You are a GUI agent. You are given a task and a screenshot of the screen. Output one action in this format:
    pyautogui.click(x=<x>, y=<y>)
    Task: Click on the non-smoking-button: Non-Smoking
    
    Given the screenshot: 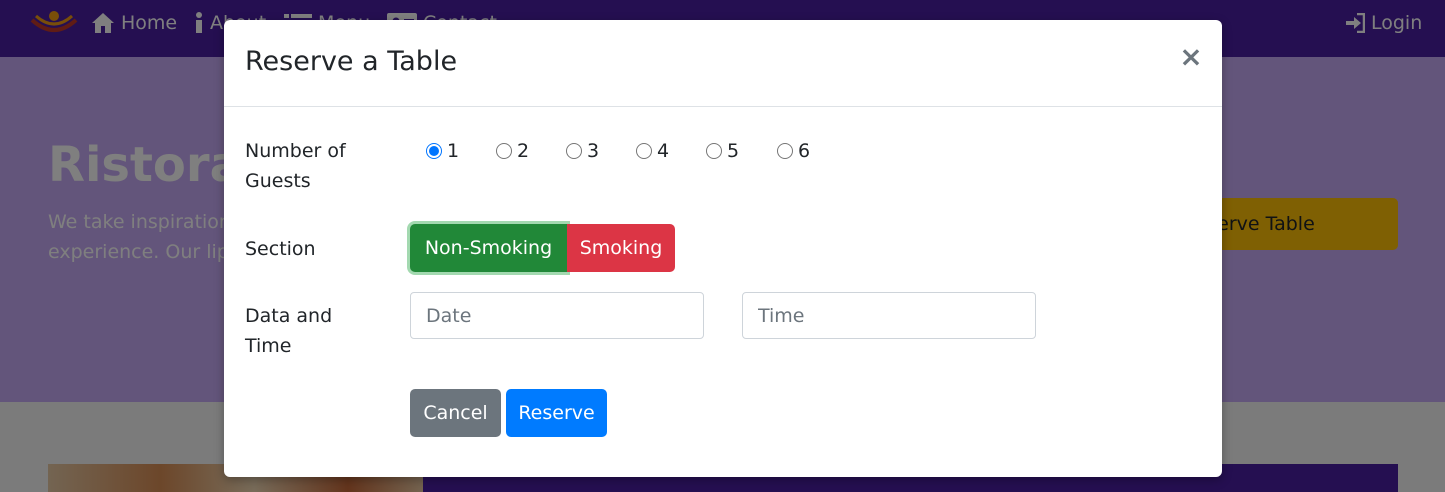 What is the action you would take?
    pyautogui.click(x=488, y=248)
    